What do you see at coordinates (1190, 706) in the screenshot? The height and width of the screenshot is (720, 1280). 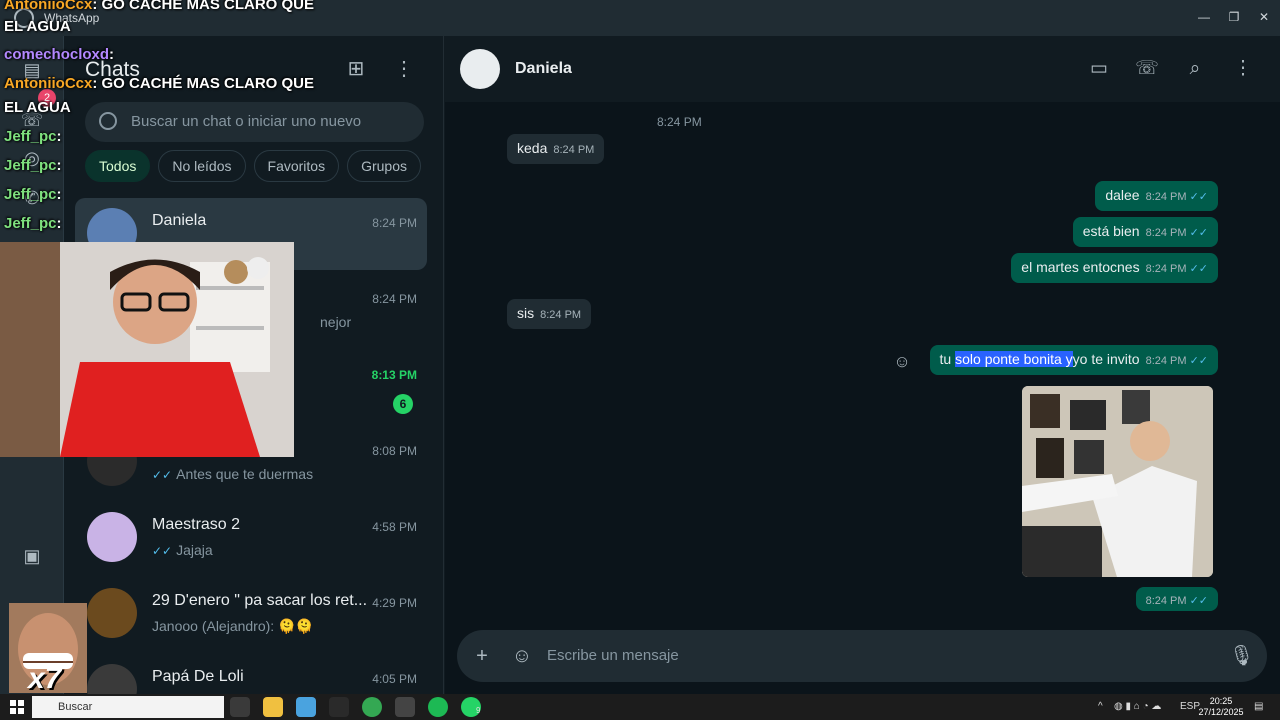 I see `language-indicator: ESP` at bounding box center [1190, 706].